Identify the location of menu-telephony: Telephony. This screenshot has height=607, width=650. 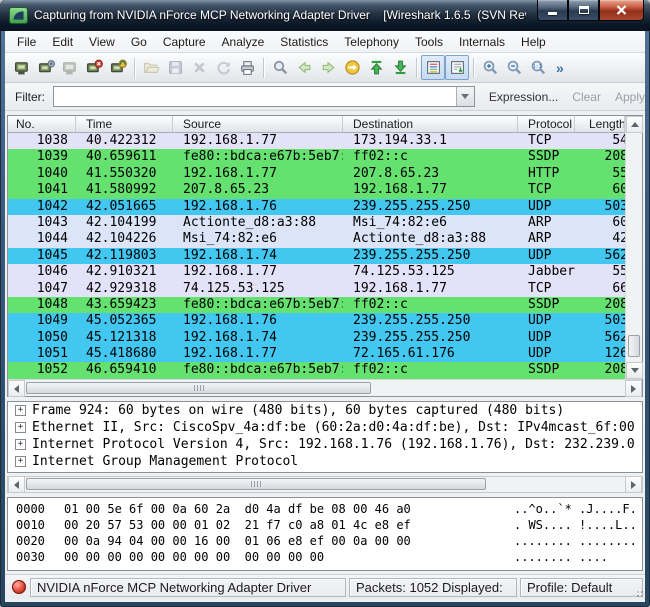
(371, 42).